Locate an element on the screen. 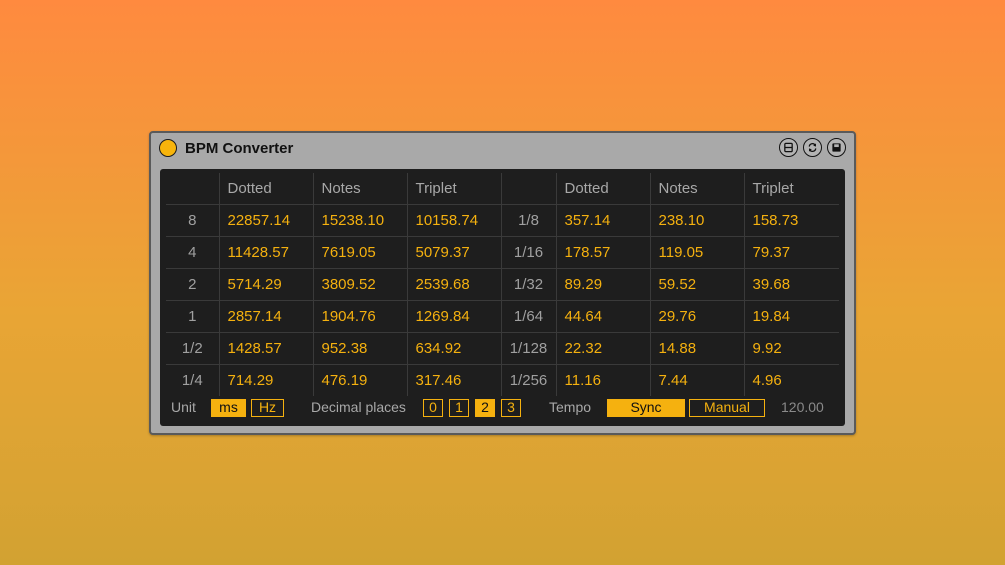 Image resolution: width=1005 pixels, height=565 pixels. value-cell: 5079.37 is located at coordinates (454, 252).